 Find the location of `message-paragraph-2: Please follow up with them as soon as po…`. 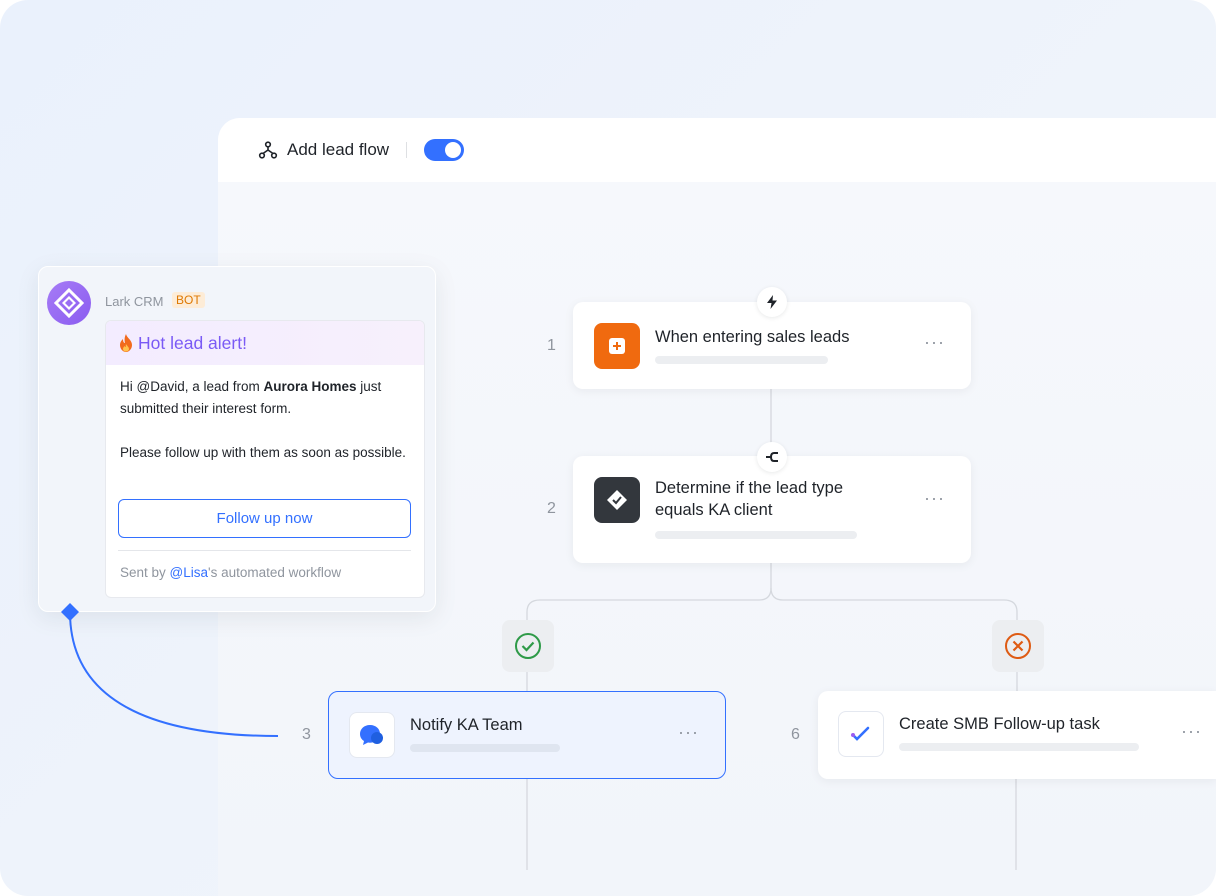

message-paragraph-2: Please follow up with them as soon as po… is located at coordinates (263, 452).